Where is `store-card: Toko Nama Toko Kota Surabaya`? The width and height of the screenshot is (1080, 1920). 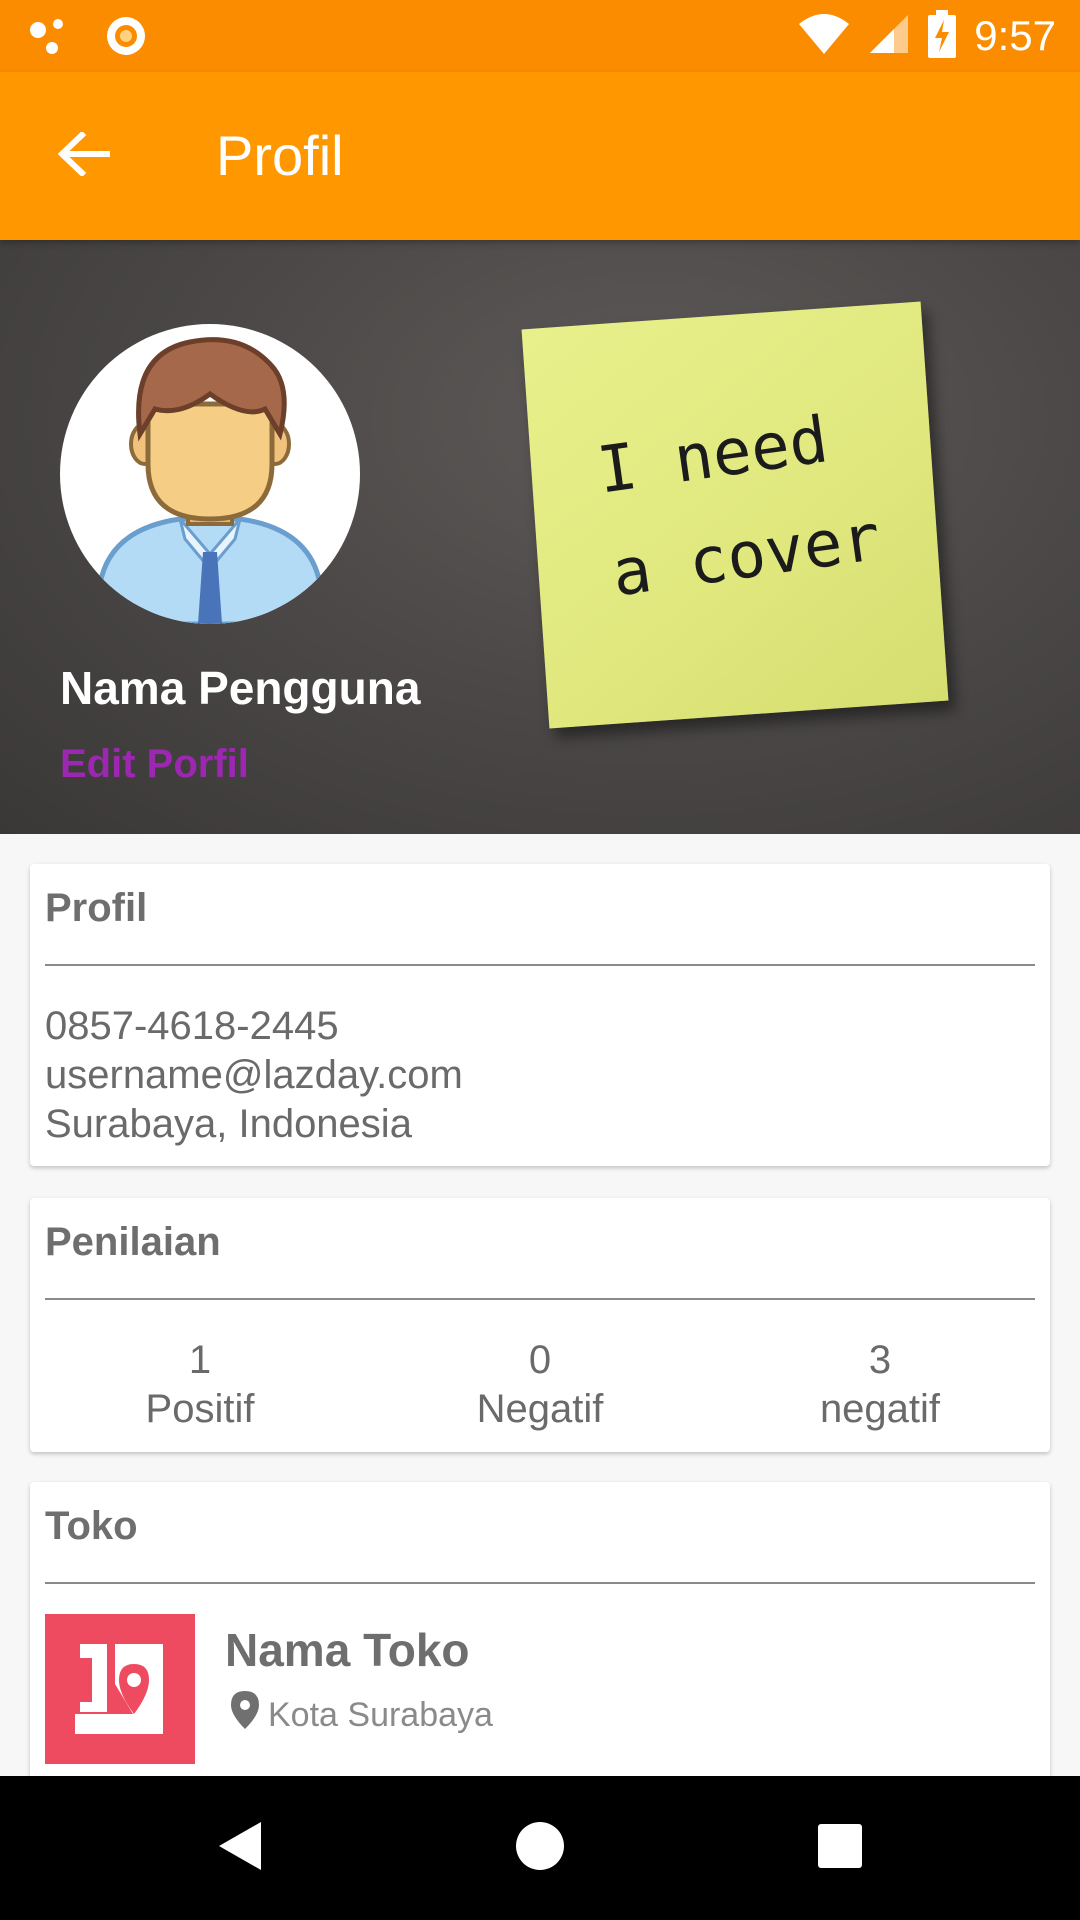 store-card: Toko Nama Toko Kota Surabaya is located at coordinates (540, 1632).